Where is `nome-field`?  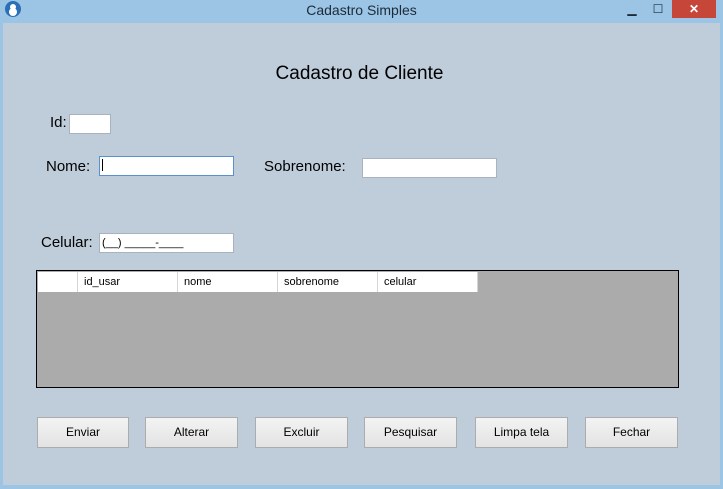 nome-field is located at coordinates (166, 166).